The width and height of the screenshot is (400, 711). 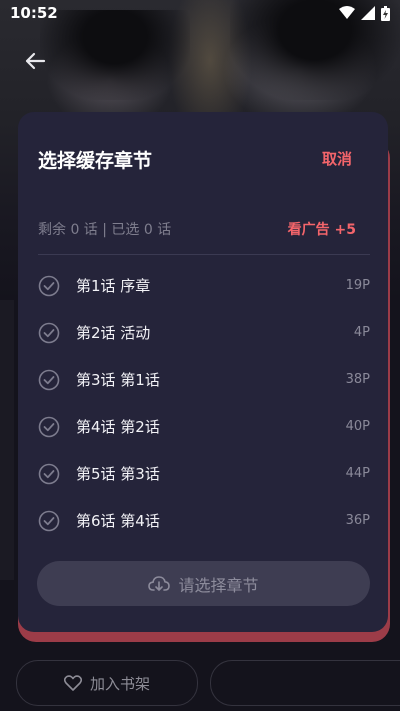 I want to click on status-time: 10:52, so click(x=34, y=13).